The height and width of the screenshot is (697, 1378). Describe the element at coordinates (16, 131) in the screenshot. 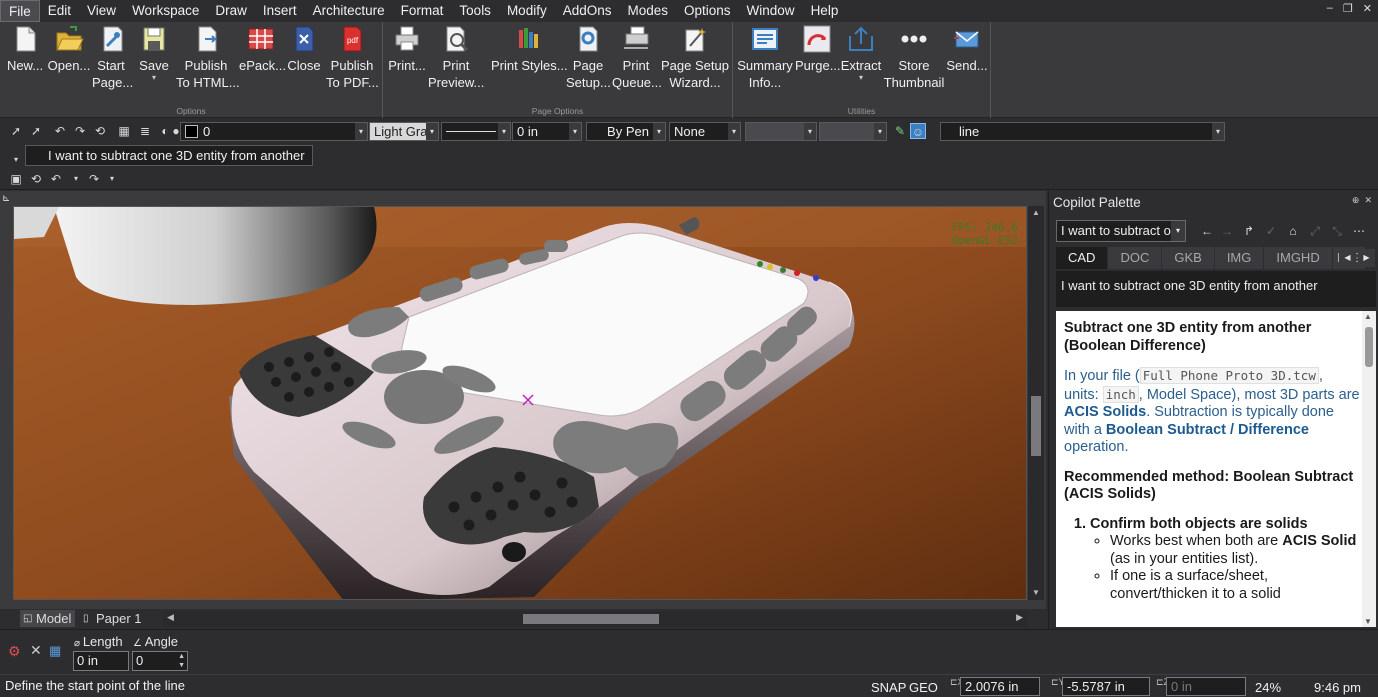

I see `select-arrow-icon: ➚` at that location.